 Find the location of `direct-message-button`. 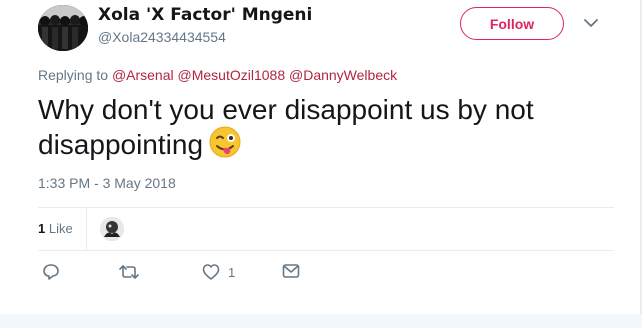

direct-message-button is located at coordinates (291, 271).